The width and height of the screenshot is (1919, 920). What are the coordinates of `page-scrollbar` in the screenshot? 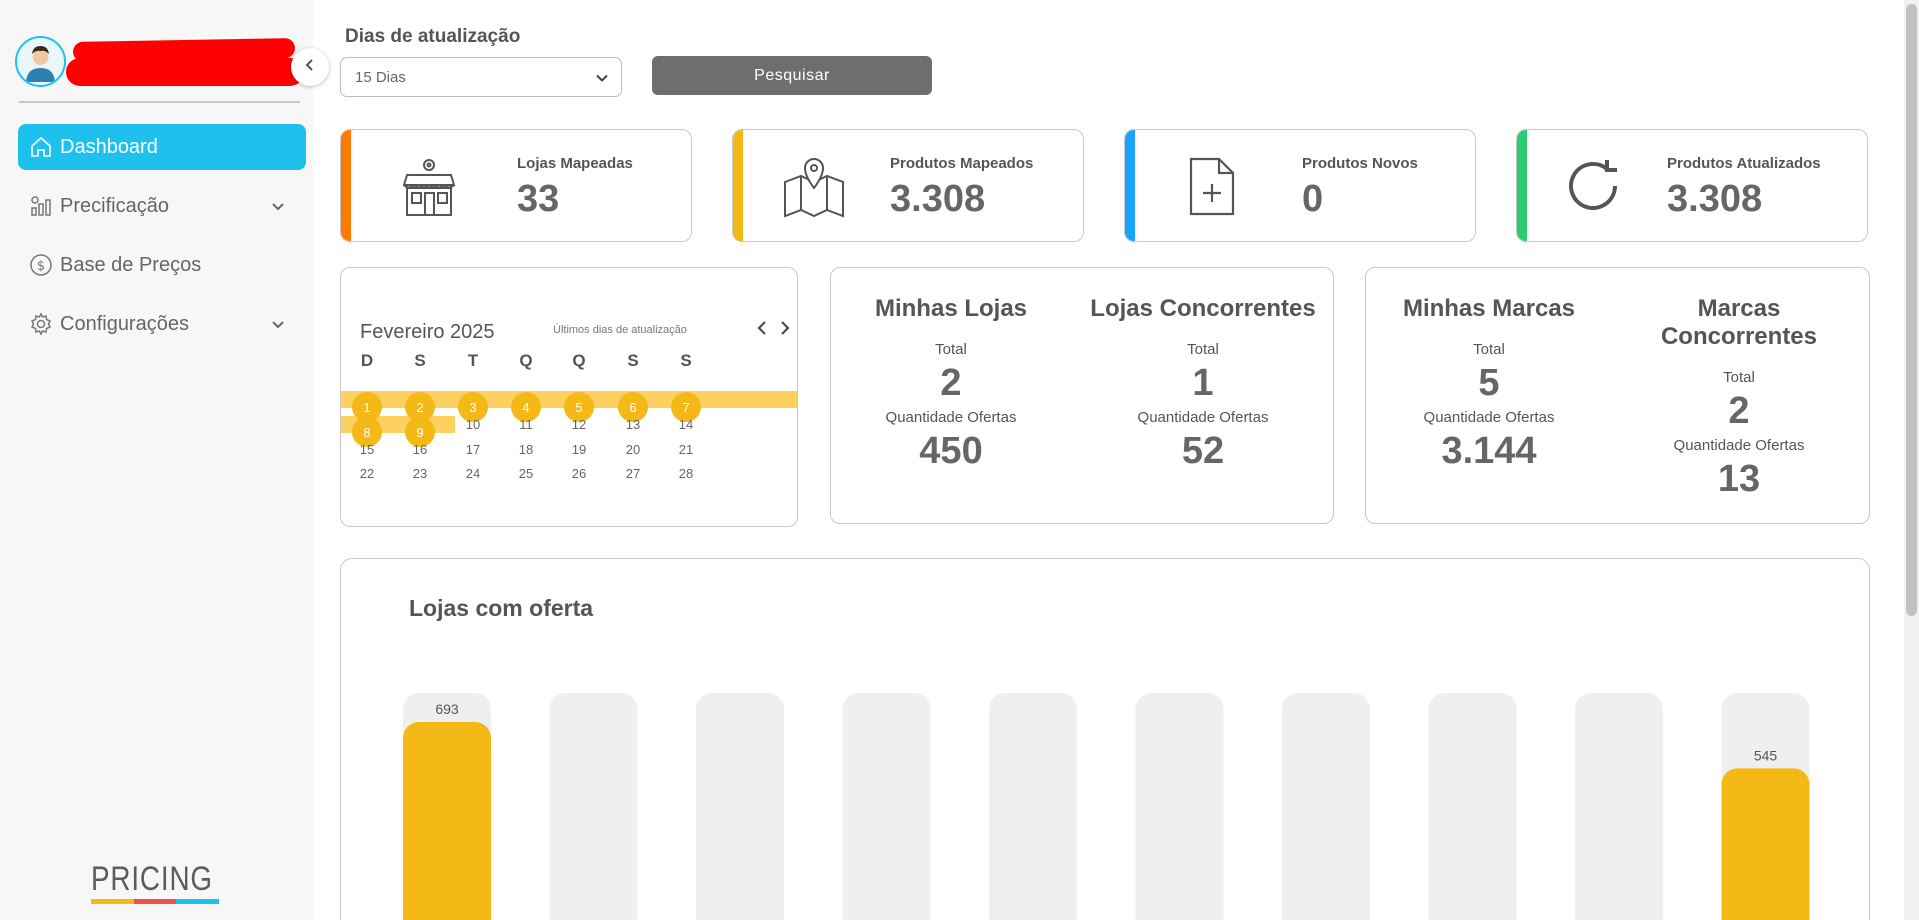 It's located at (1911, 460).